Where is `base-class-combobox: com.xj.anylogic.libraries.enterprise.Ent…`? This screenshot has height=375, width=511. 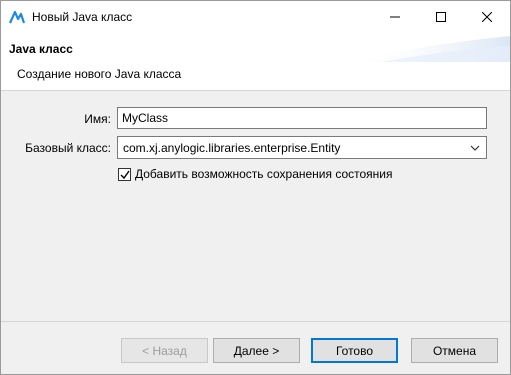
base-class-combobox: com.xj.anylogic.libraries.enterprise.Ent… is located at coordinates (302, 147).